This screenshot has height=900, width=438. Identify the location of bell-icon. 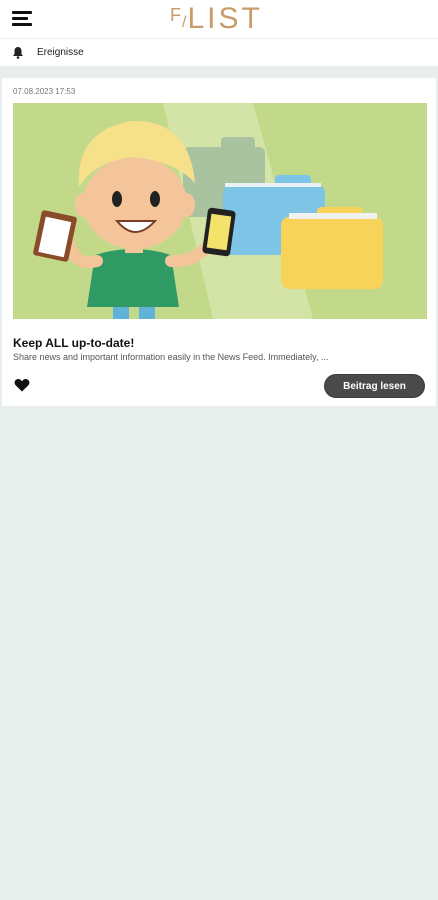
(18, 53).